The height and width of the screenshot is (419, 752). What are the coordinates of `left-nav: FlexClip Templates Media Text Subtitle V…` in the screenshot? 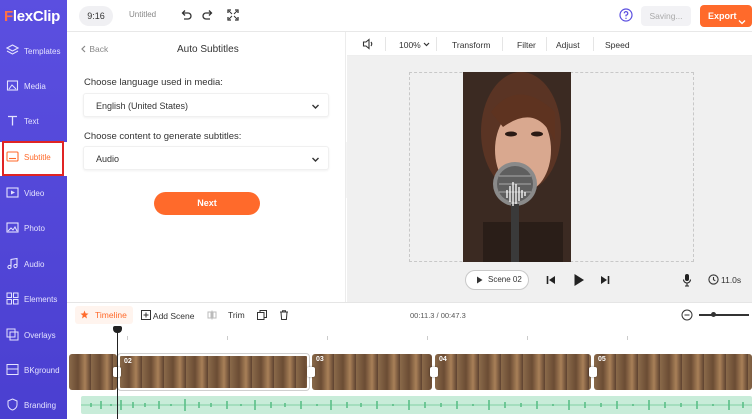 It's located at (33, 209).